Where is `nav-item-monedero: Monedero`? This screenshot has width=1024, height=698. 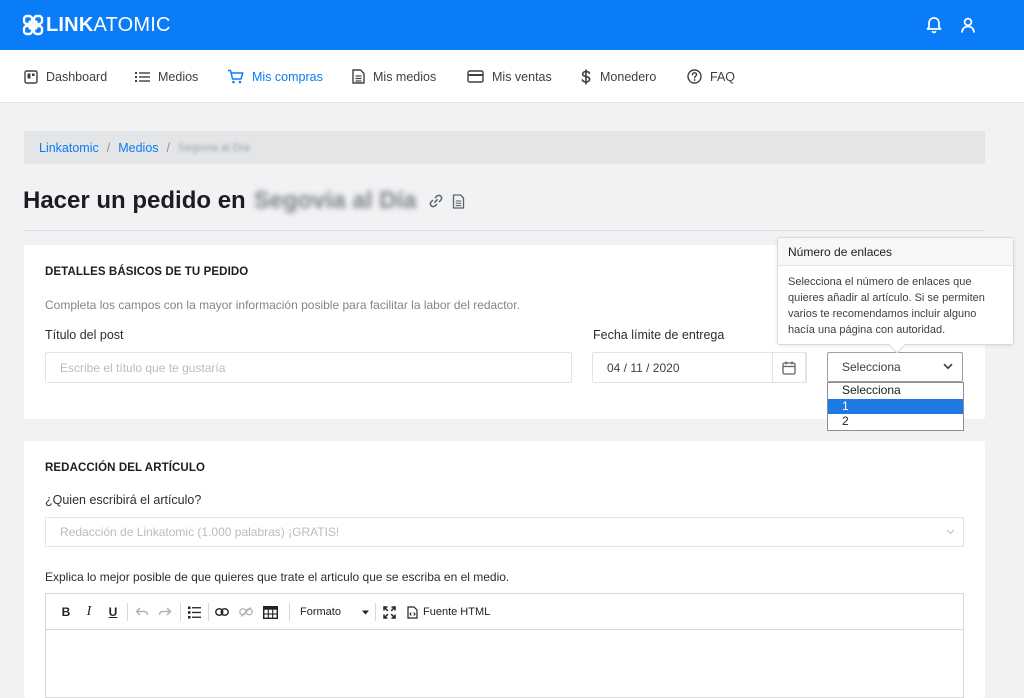
nav-item-monedero: Monedero is located at coordinates (618, 76).